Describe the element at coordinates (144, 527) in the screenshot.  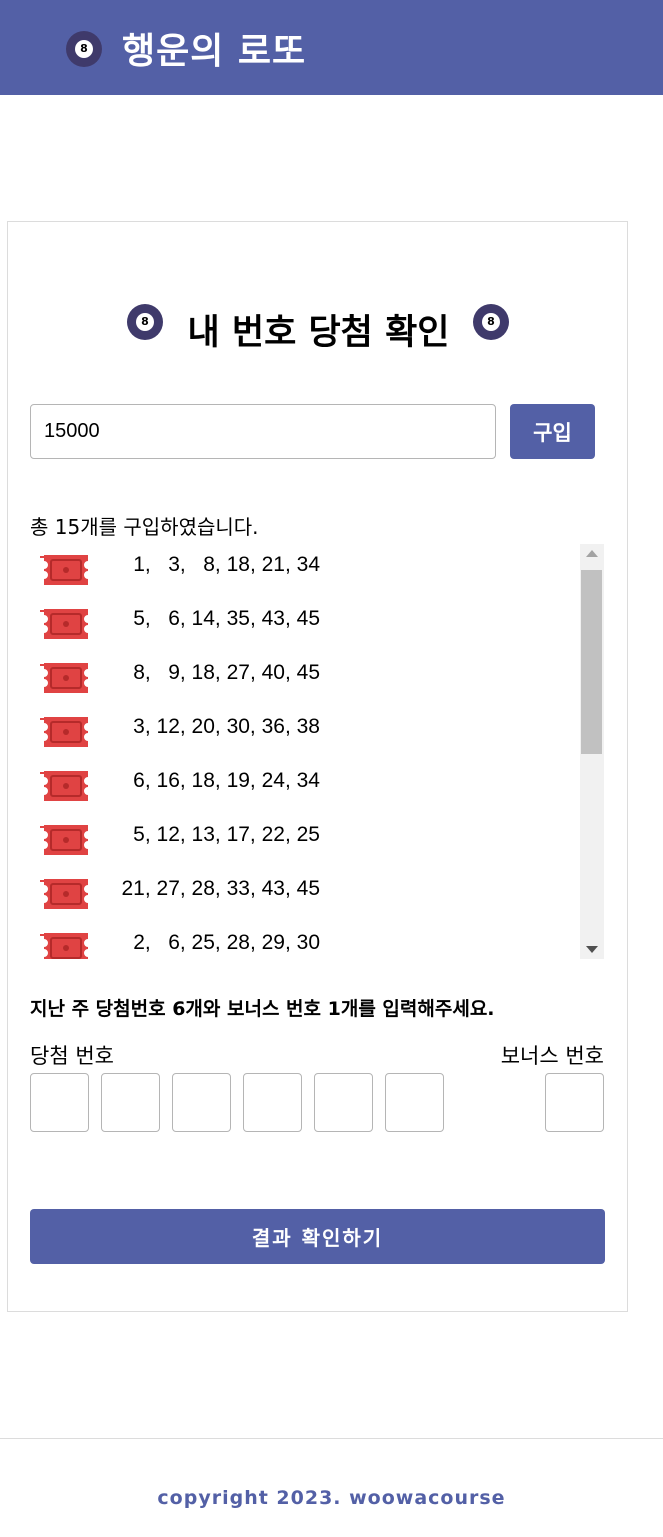
I see `purchase-count-text: 총 15개를 구입하였습니다.` at that location.